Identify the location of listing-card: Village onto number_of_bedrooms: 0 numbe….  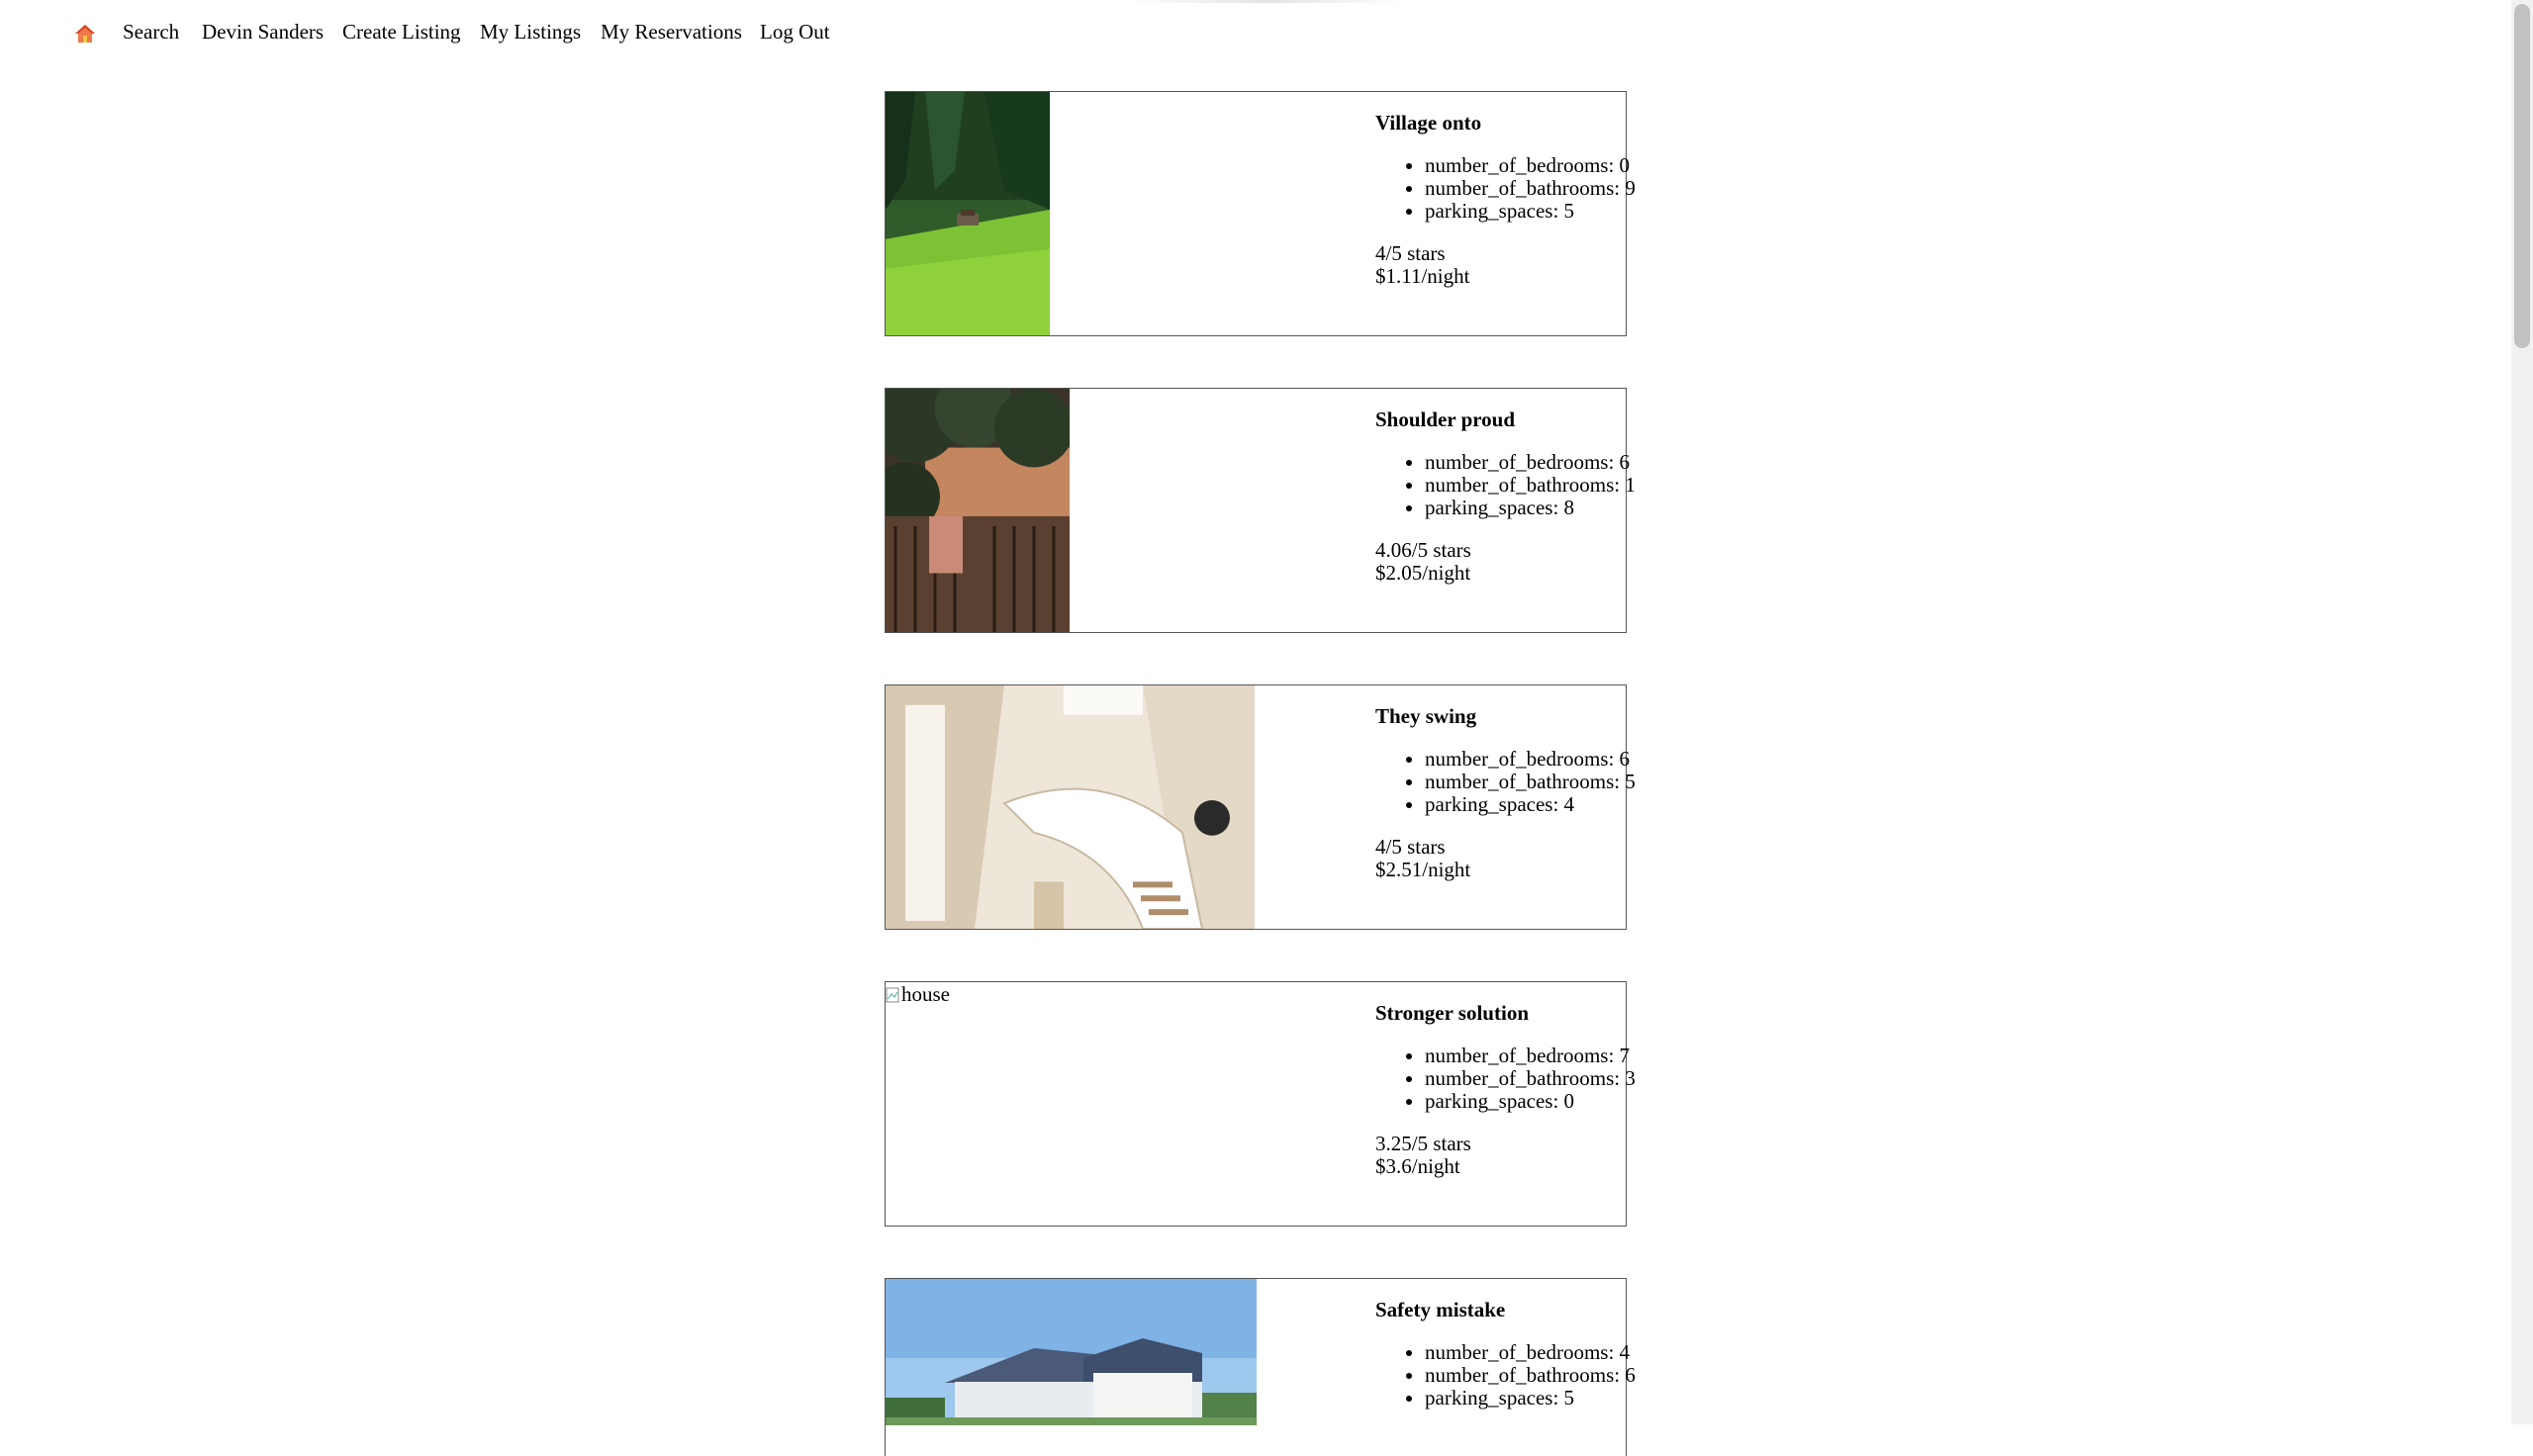
(1260, 213).